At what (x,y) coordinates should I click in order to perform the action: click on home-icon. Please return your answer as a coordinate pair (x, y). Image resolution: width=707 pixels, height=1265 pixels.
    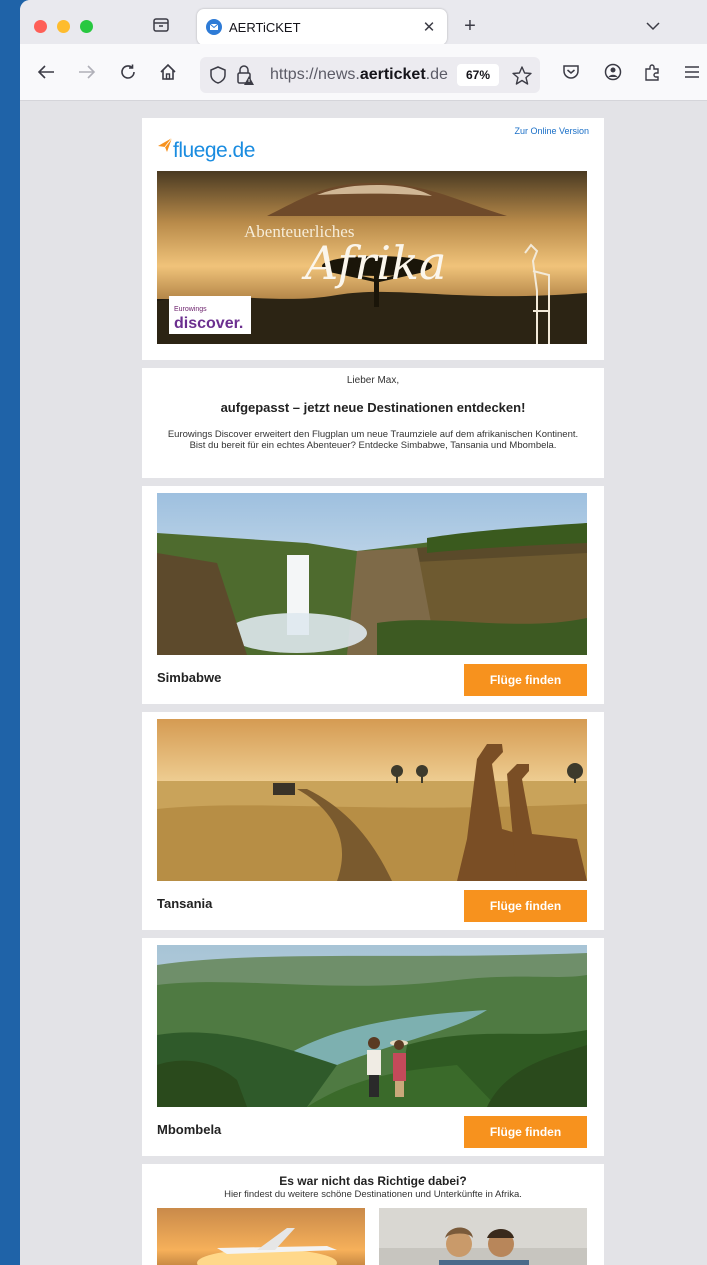
    Looking at the image, I should click on (168, 72).